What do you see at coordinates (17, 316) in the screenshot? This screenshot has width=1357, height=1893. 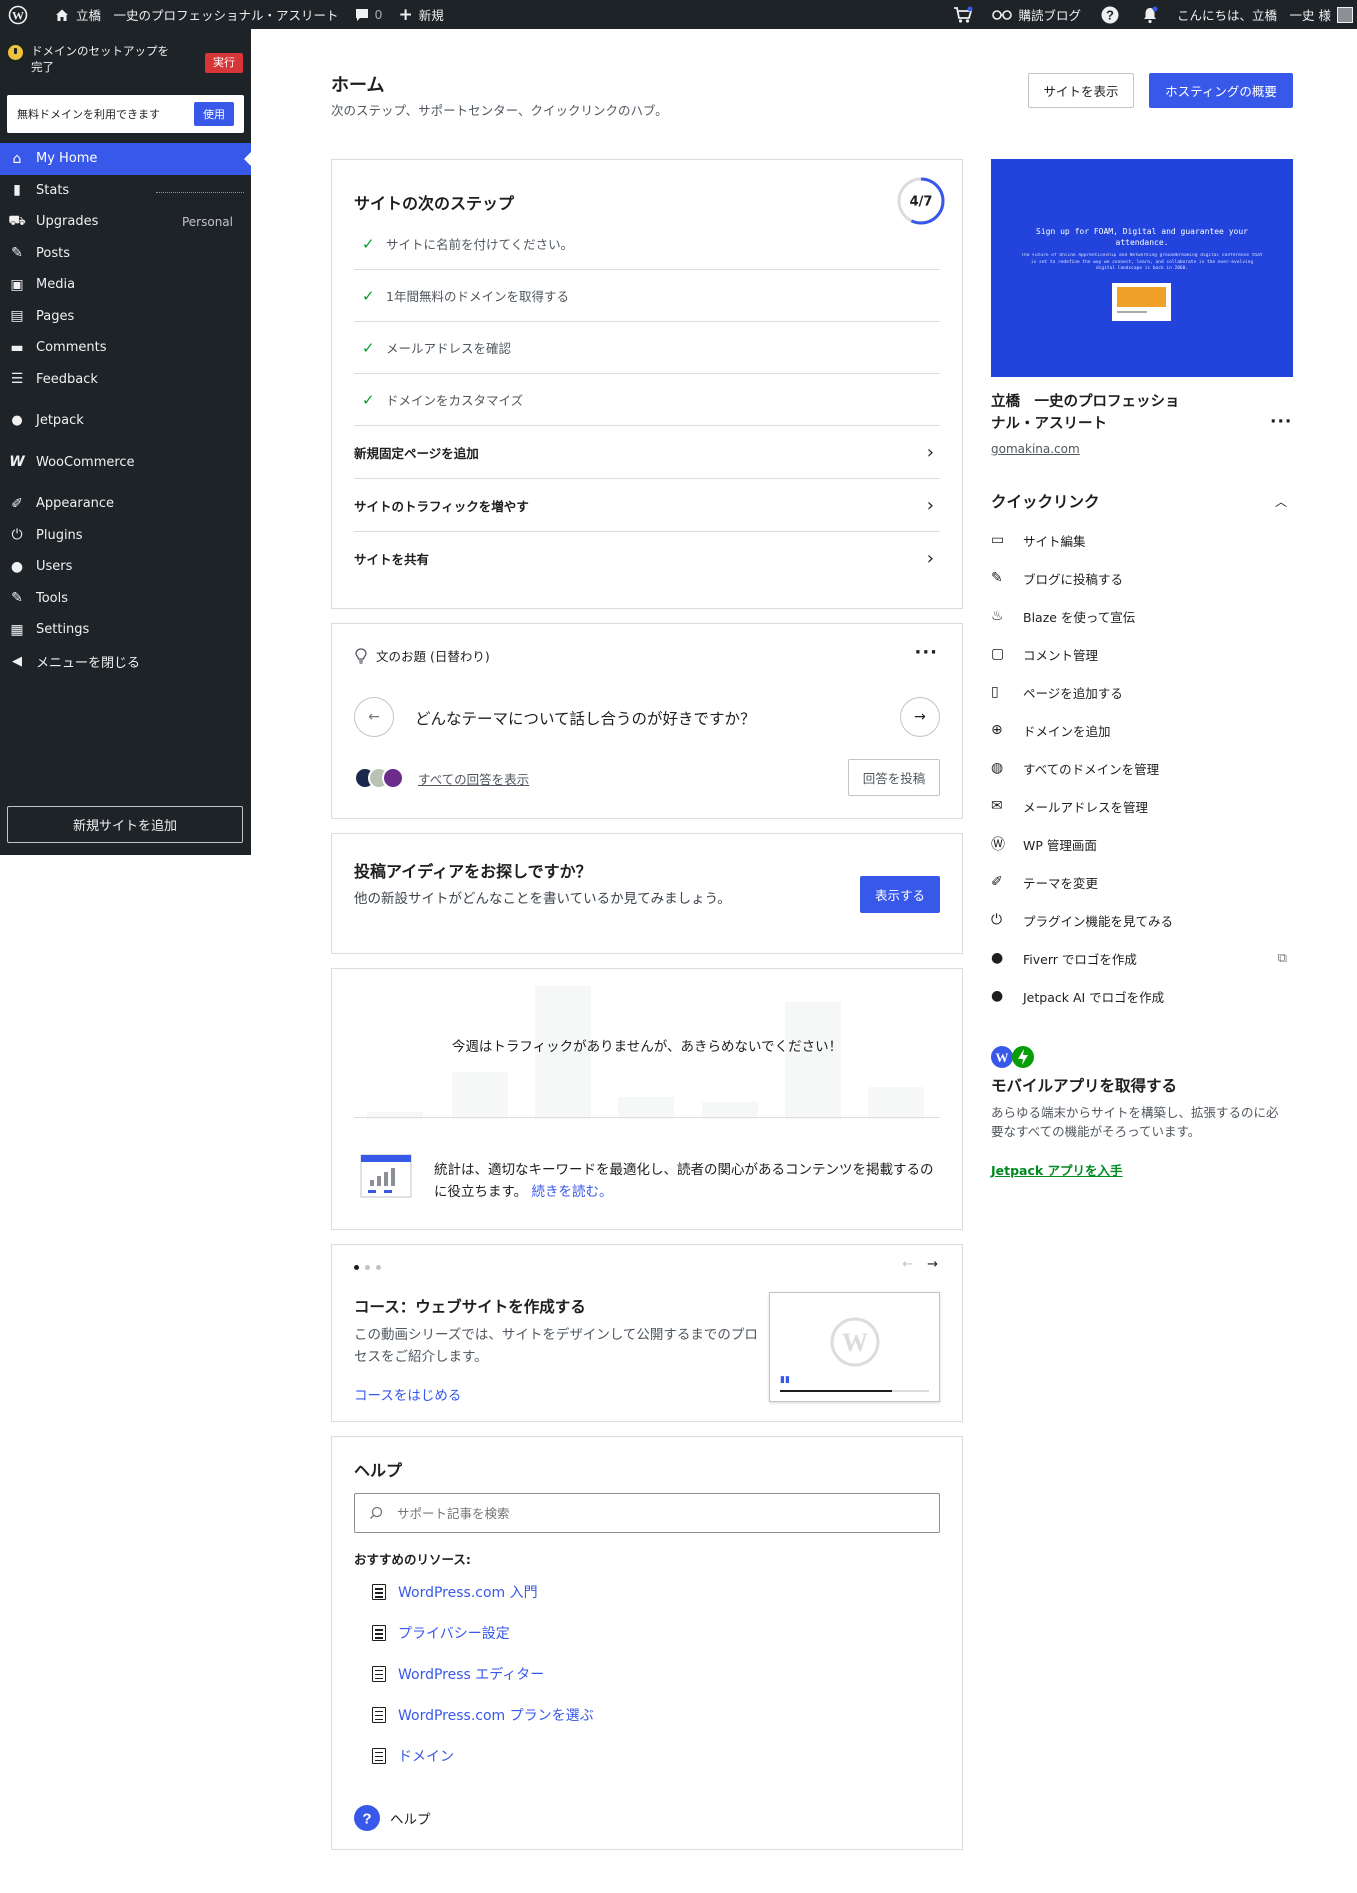 I see `pages-icon: ▤` at bounding box center [17, 316].